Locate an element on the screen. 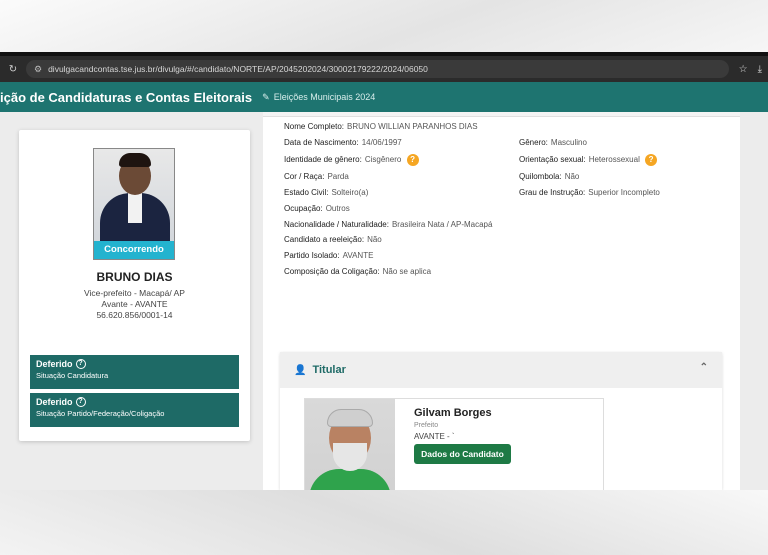 The width and height of the screenshot is (768, 555). site-settings-icon: ⚙ is located at coordinates (38, 69).